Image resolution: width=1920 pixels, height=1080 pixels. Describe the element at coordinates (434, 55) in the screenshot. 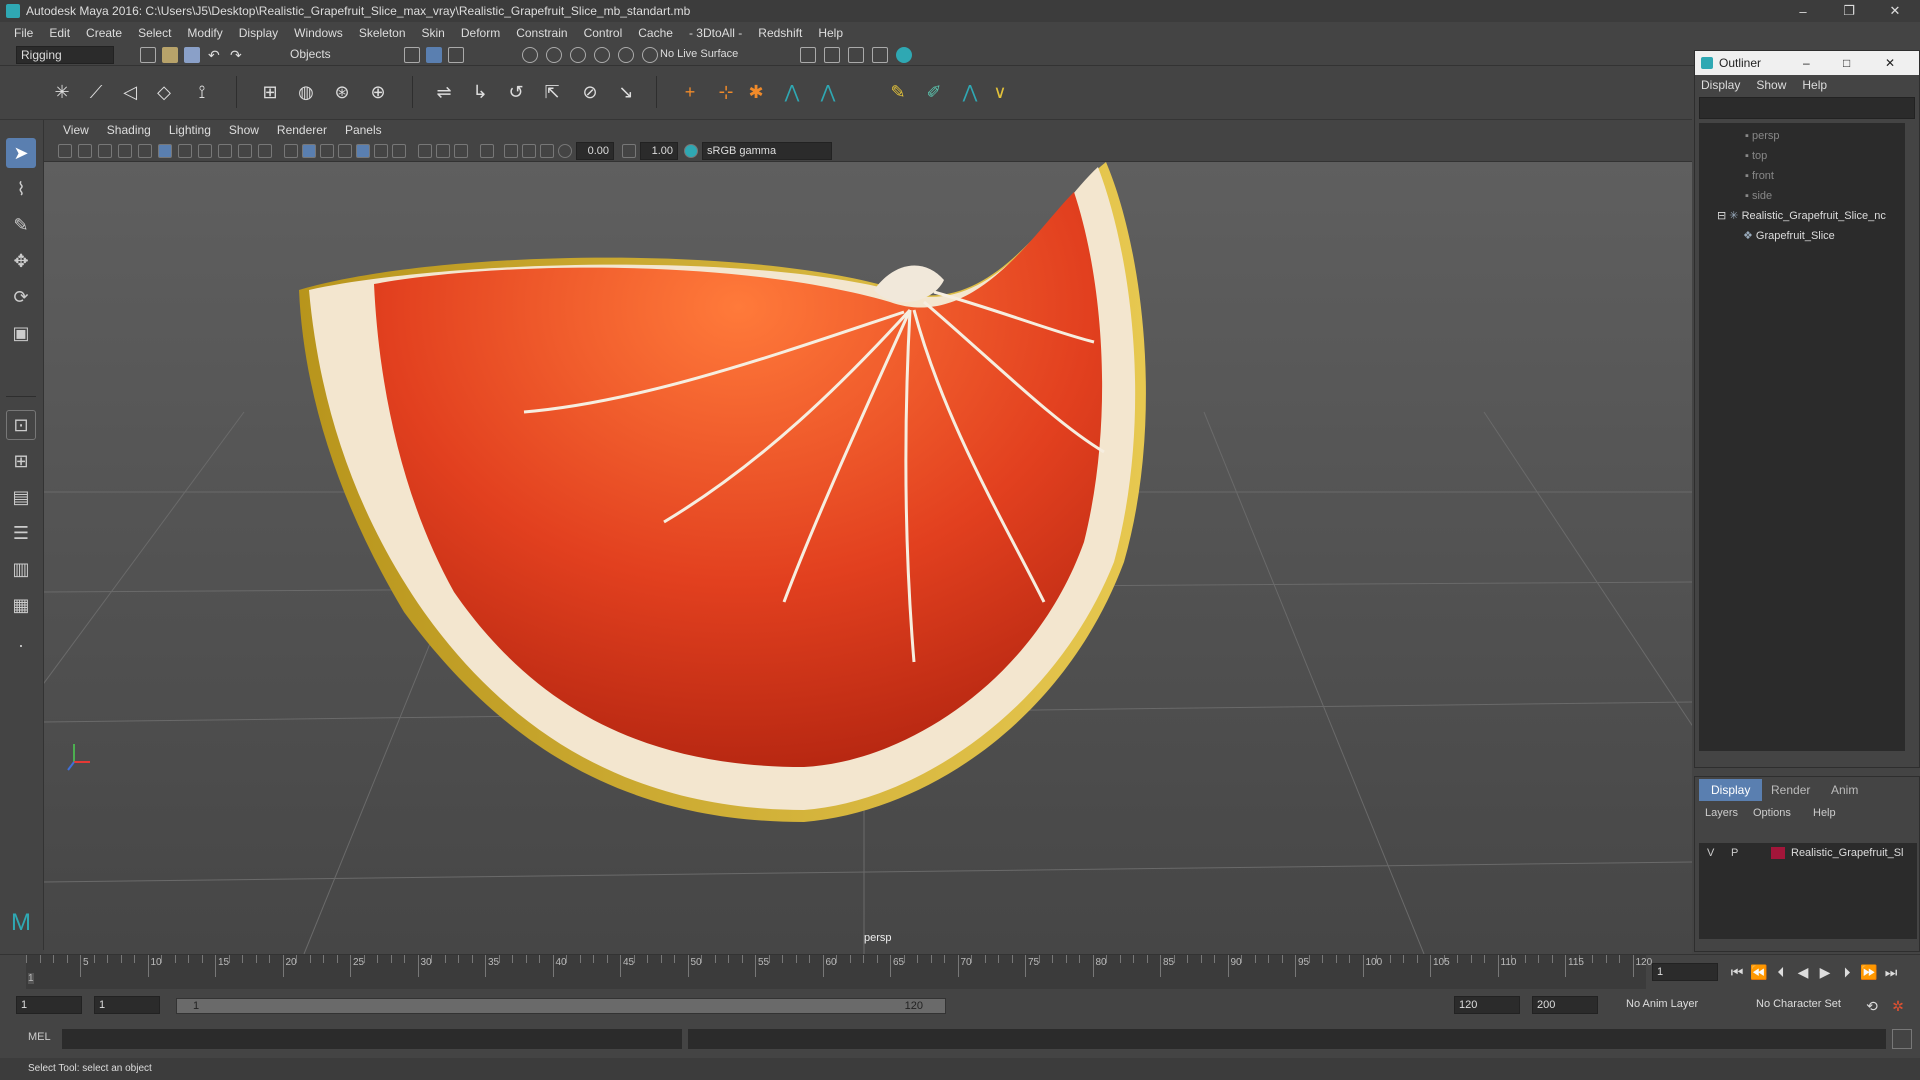

I see `select-object-icon` at that location.